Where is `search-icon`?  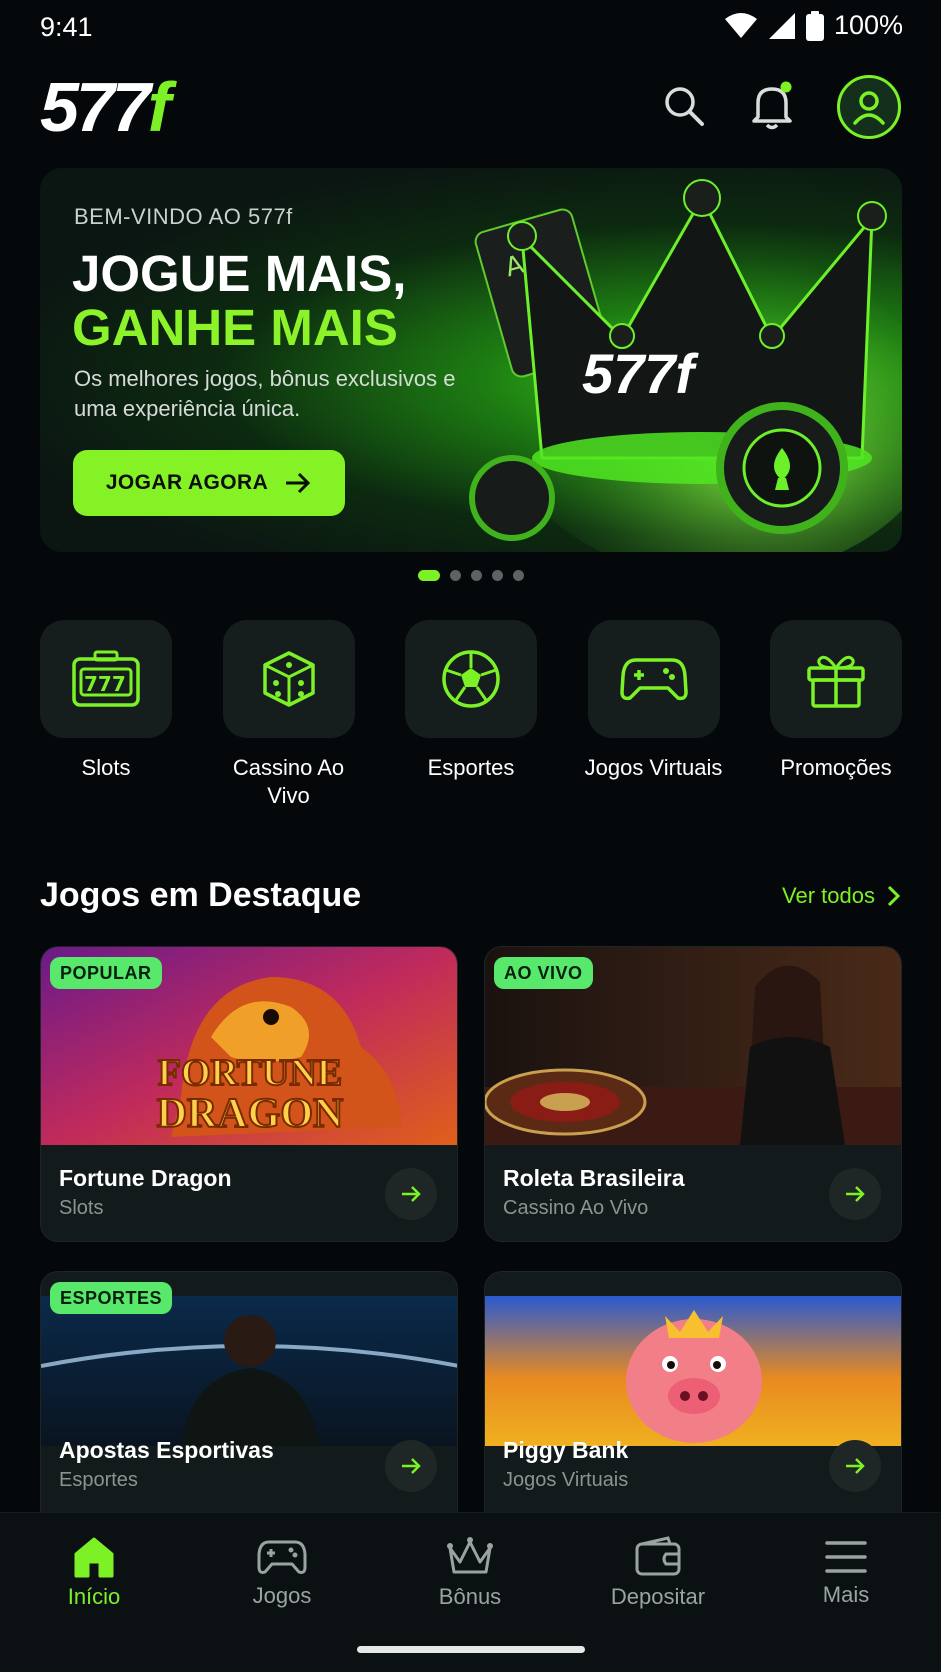
search-icon is located at coordinates (684, 106).